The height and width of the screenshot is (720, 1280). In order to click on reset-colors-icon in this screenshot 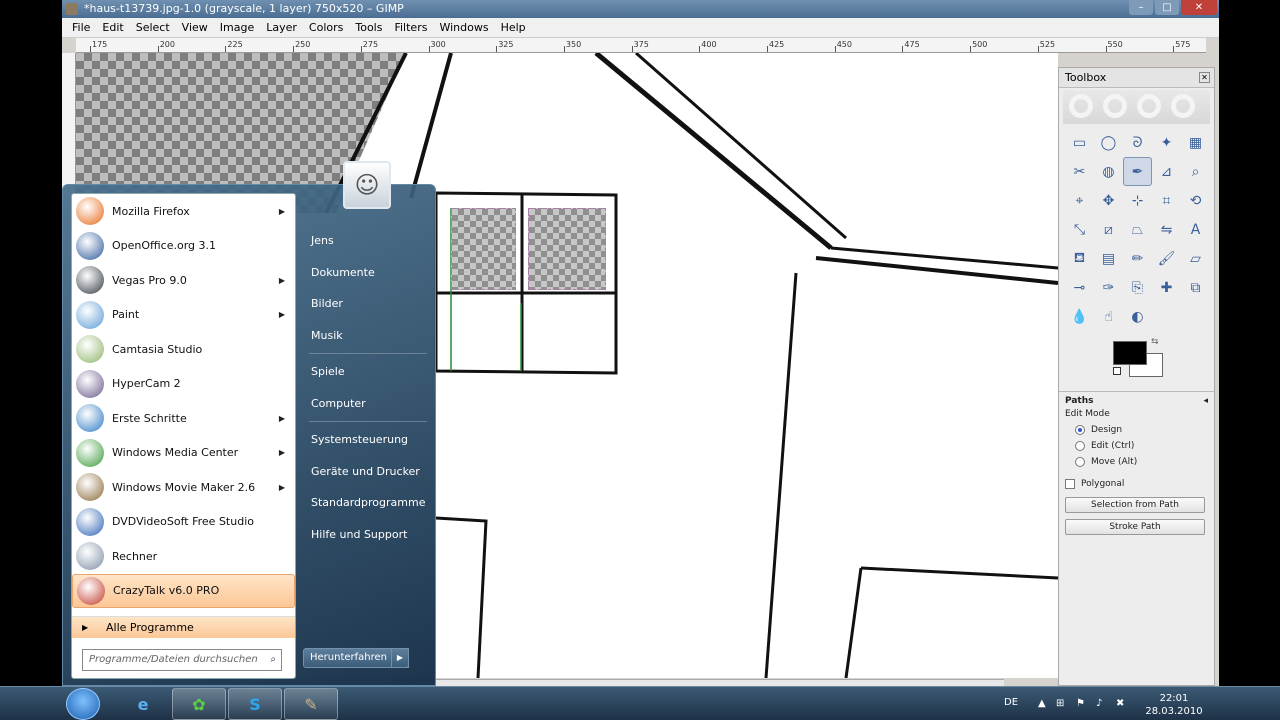, I will do `click(1117, 371)`.